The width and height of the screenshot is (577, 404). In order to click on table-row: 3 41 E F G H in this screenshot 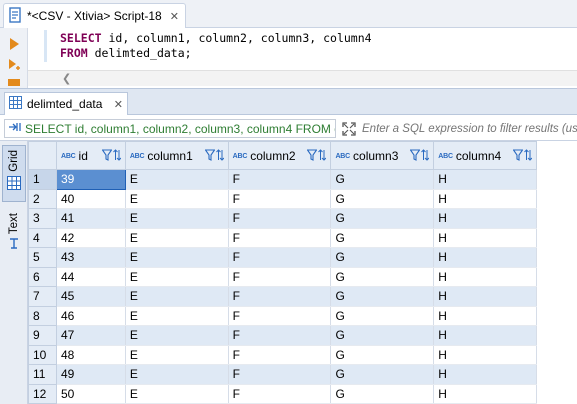, I will do `click(302, 218)`.